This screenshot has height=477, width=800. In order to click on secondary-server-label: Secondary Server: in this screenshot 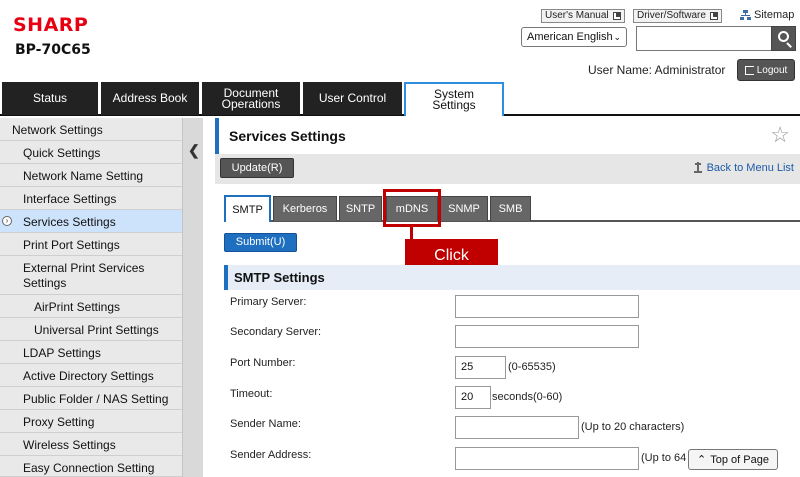, I will do `click(276, 332)`.